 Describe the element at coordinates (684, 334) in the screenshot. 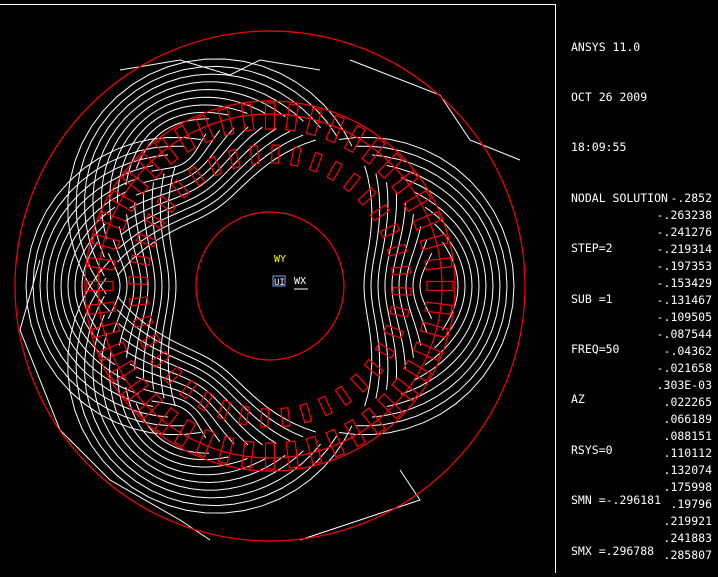

I see `legend-value: -.087544` at that location.